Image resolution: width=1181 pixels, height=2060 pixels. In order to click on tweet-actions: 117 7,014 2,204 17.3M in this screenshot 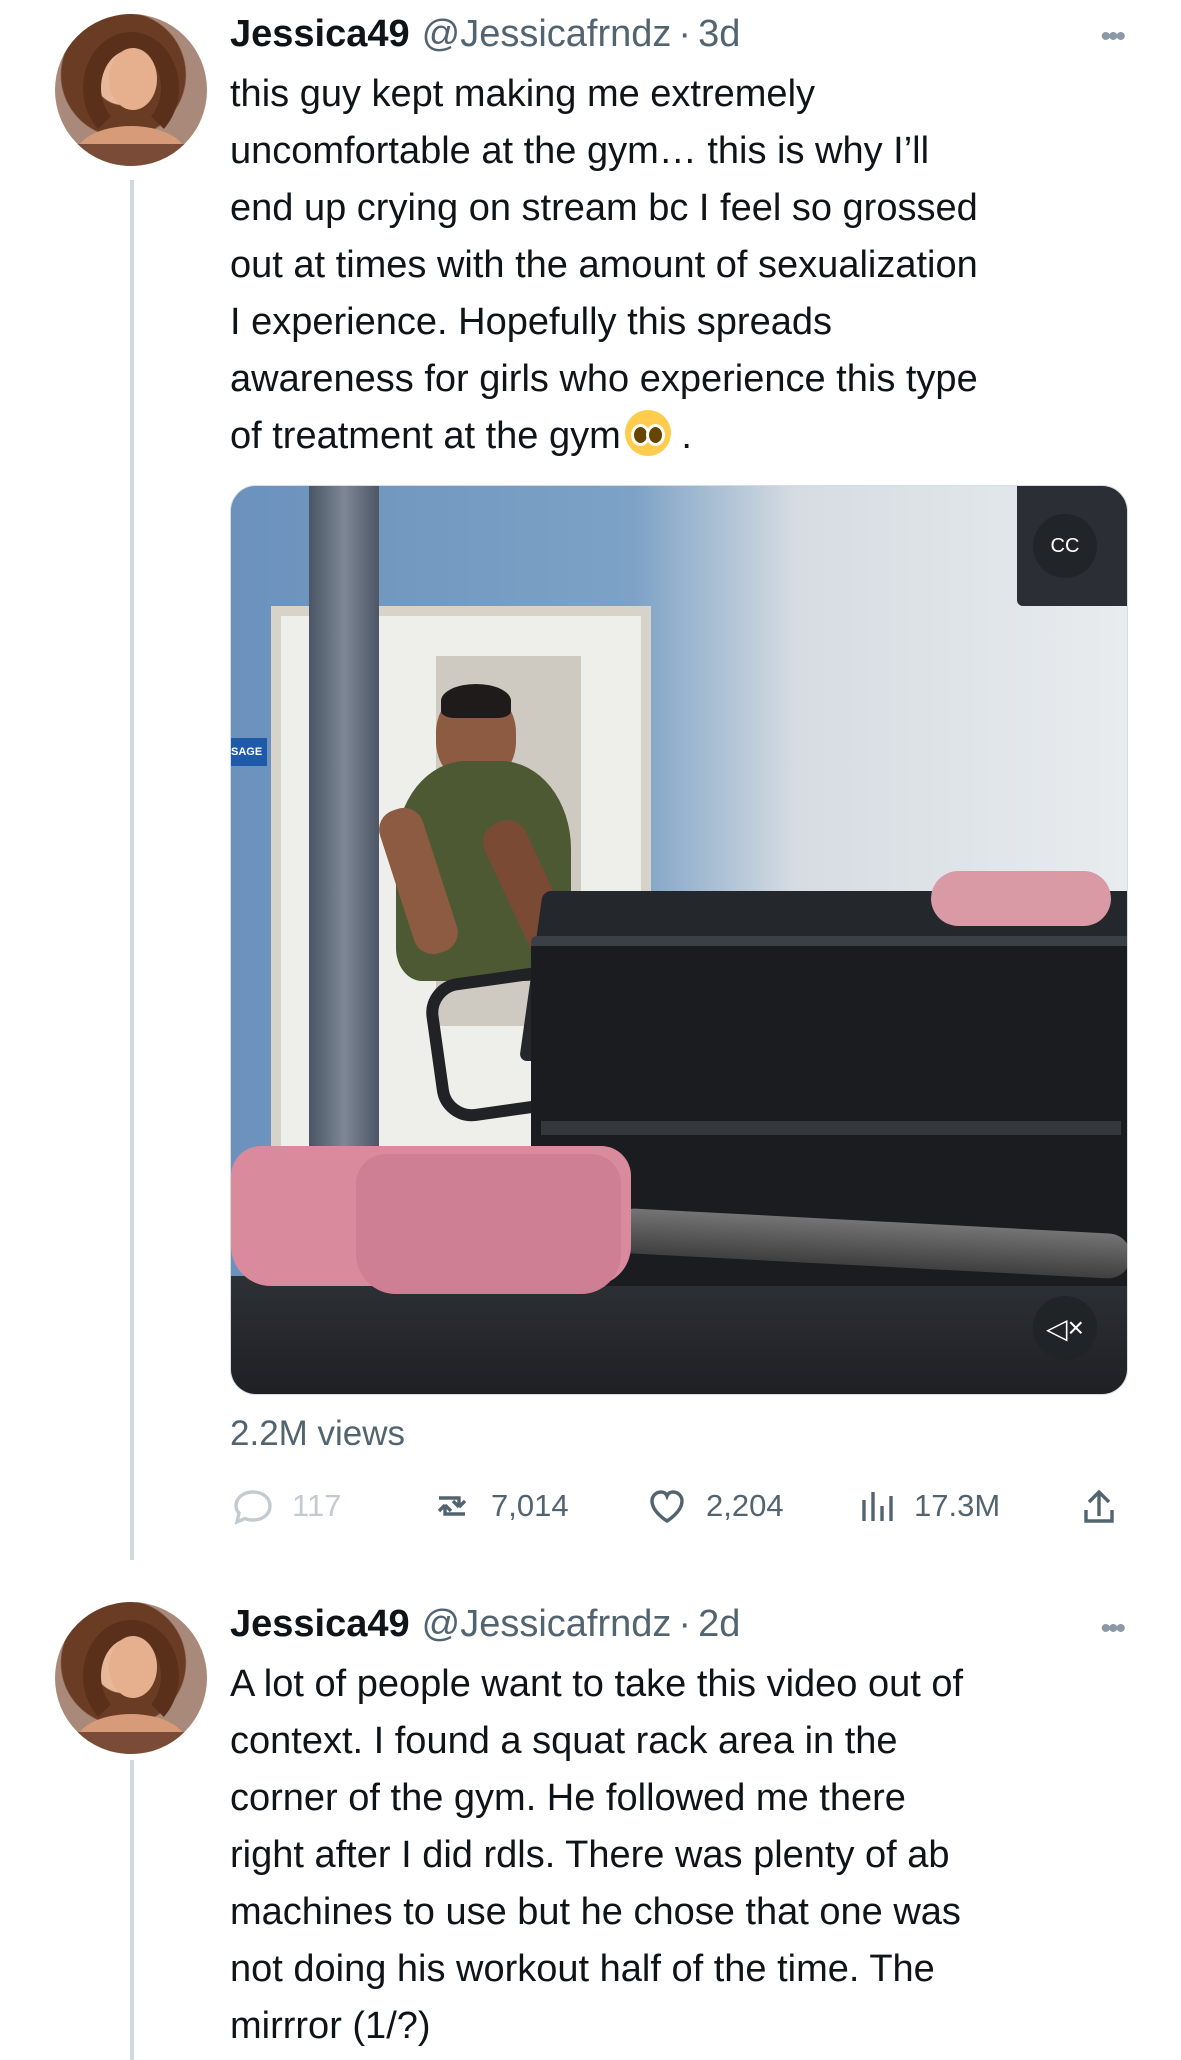, I will do `click(673, 1515)`.